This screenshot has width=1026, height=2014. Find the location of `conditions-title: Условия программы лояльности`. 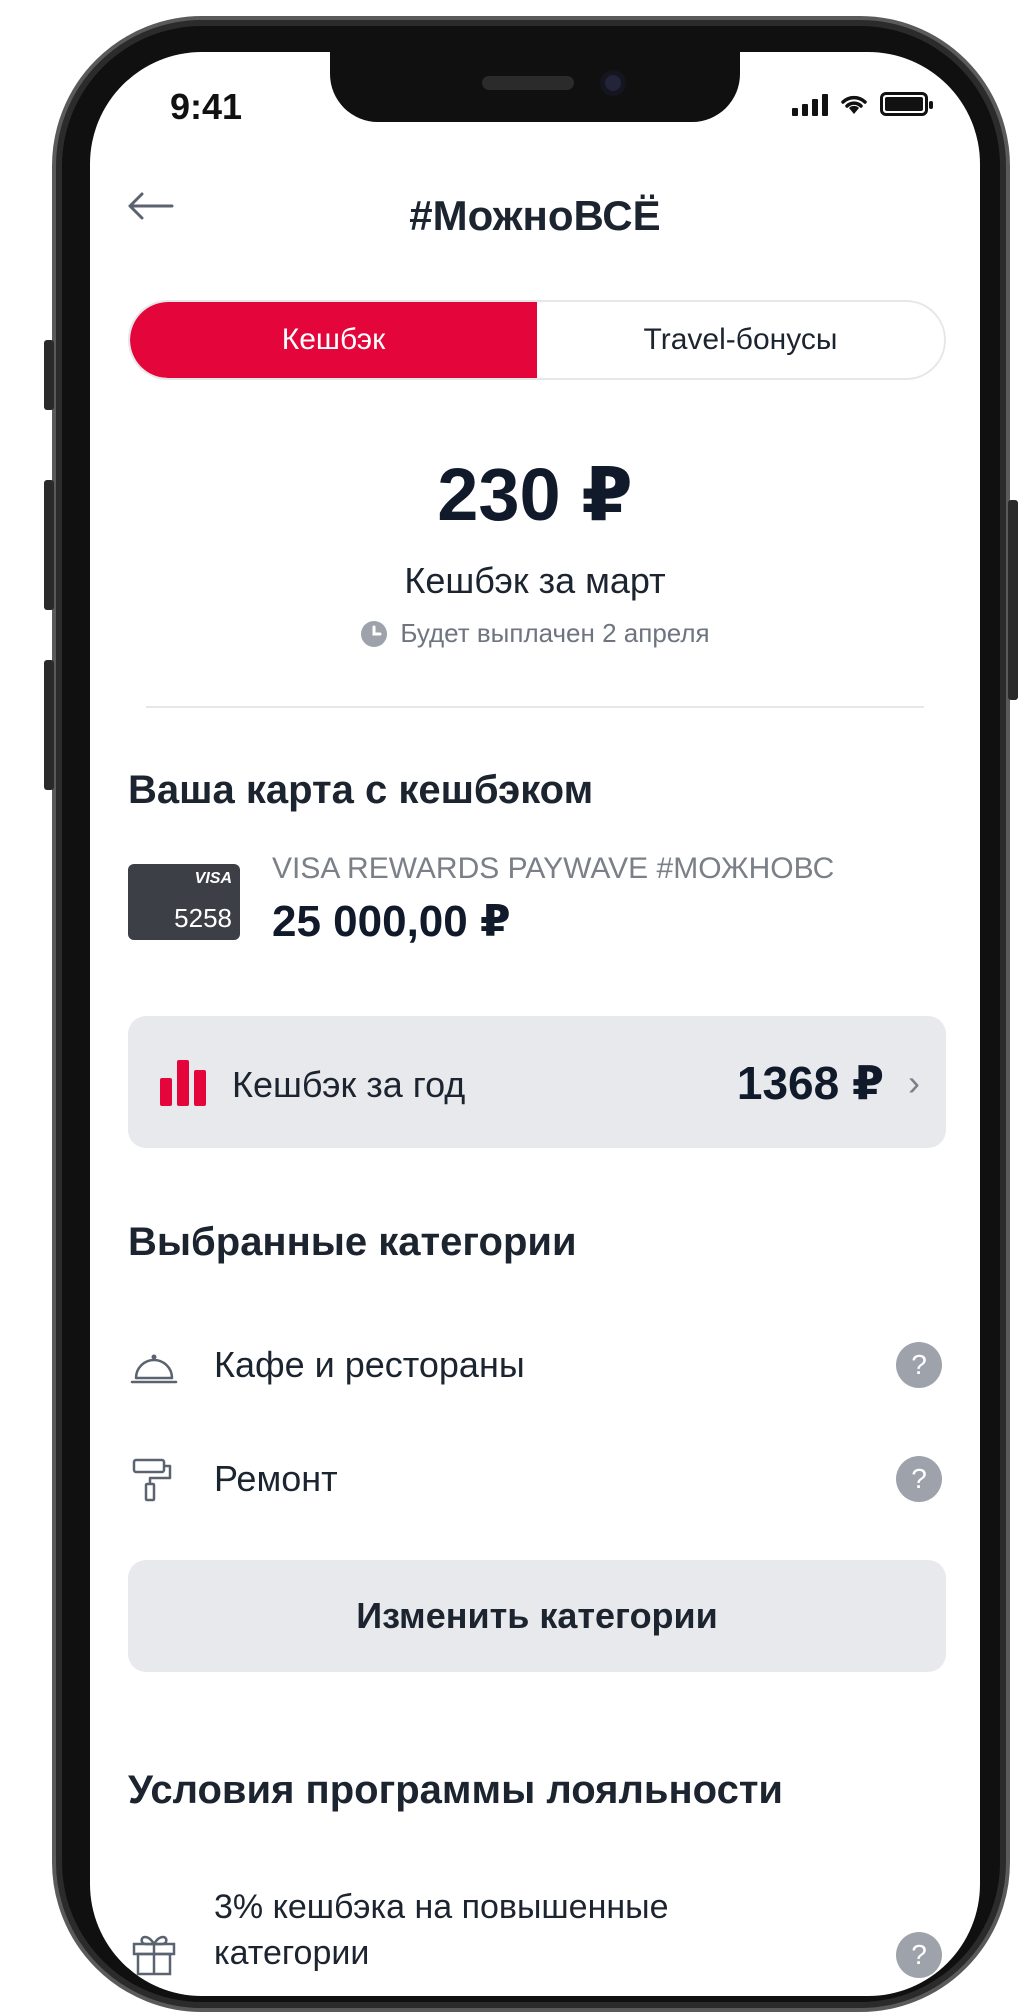

conditions-title: Условия программы лояльности is located at coordinates (455, 1790).